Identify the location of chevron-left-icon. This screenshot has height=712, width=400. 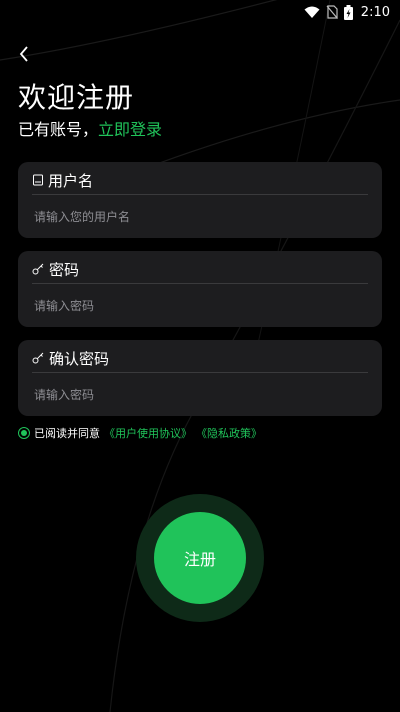
(23, 54).